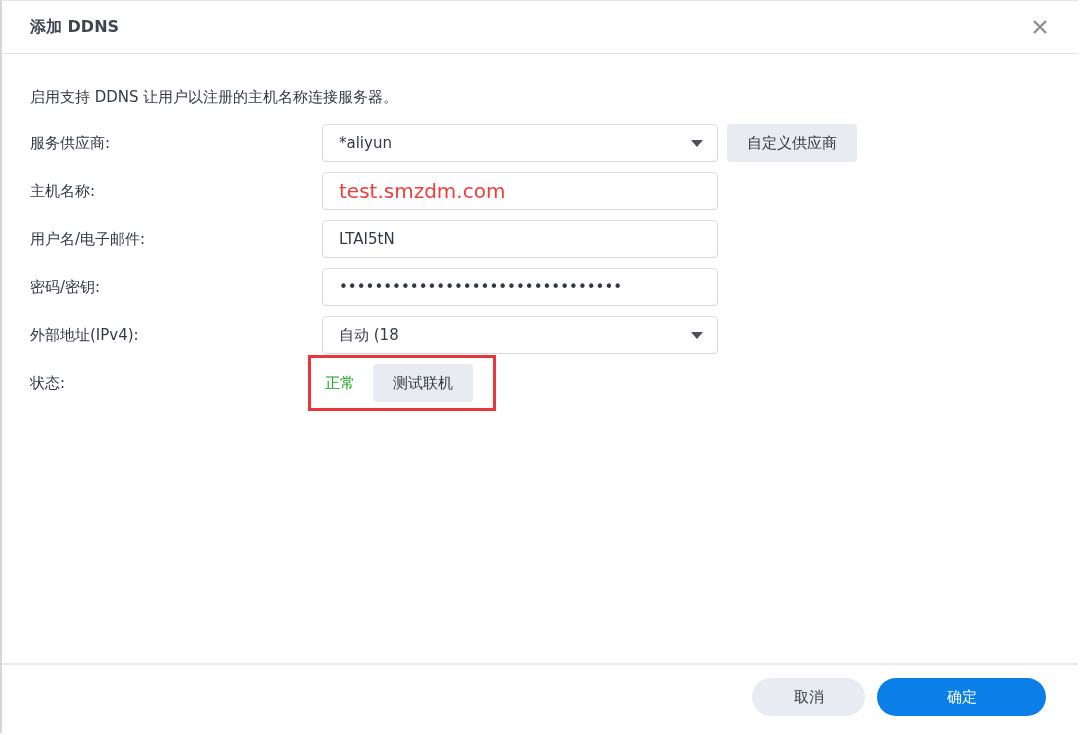  What do you see at coordinates (88, 239) in the screenshot?
I see `field-label: 用户名/电子邮件:` at bounding box center [88, 239].